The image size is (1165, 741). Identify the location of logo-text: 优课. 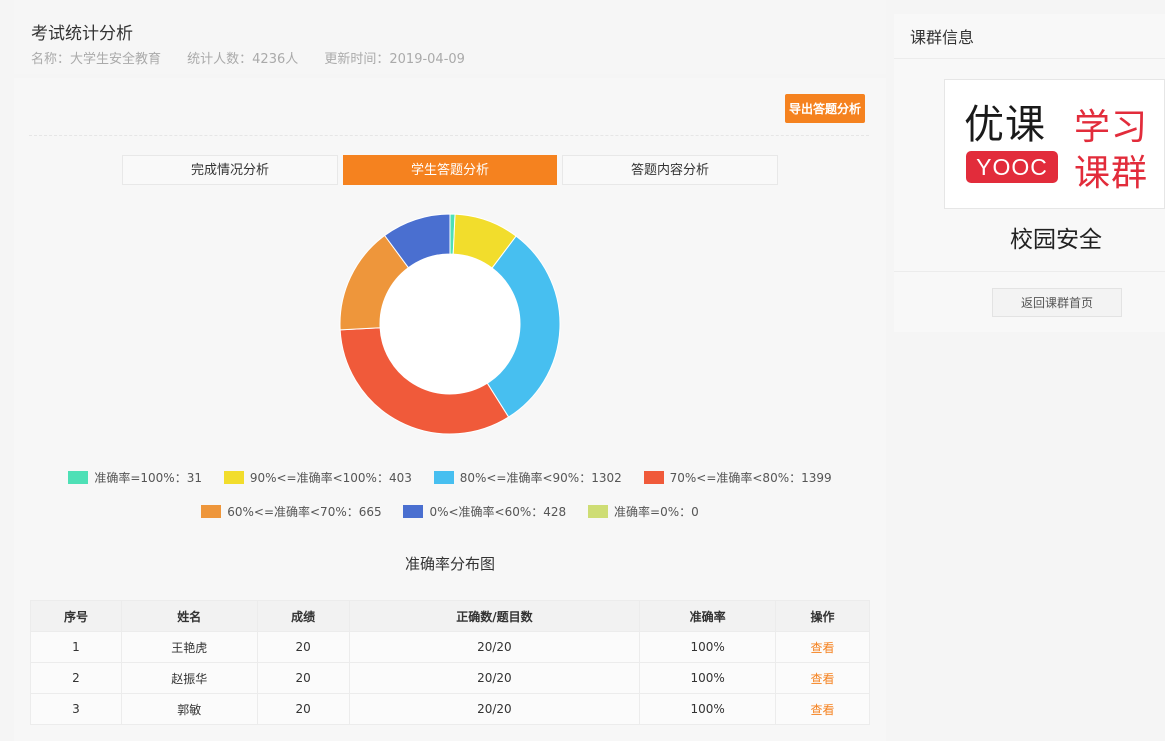
(1005, 125).